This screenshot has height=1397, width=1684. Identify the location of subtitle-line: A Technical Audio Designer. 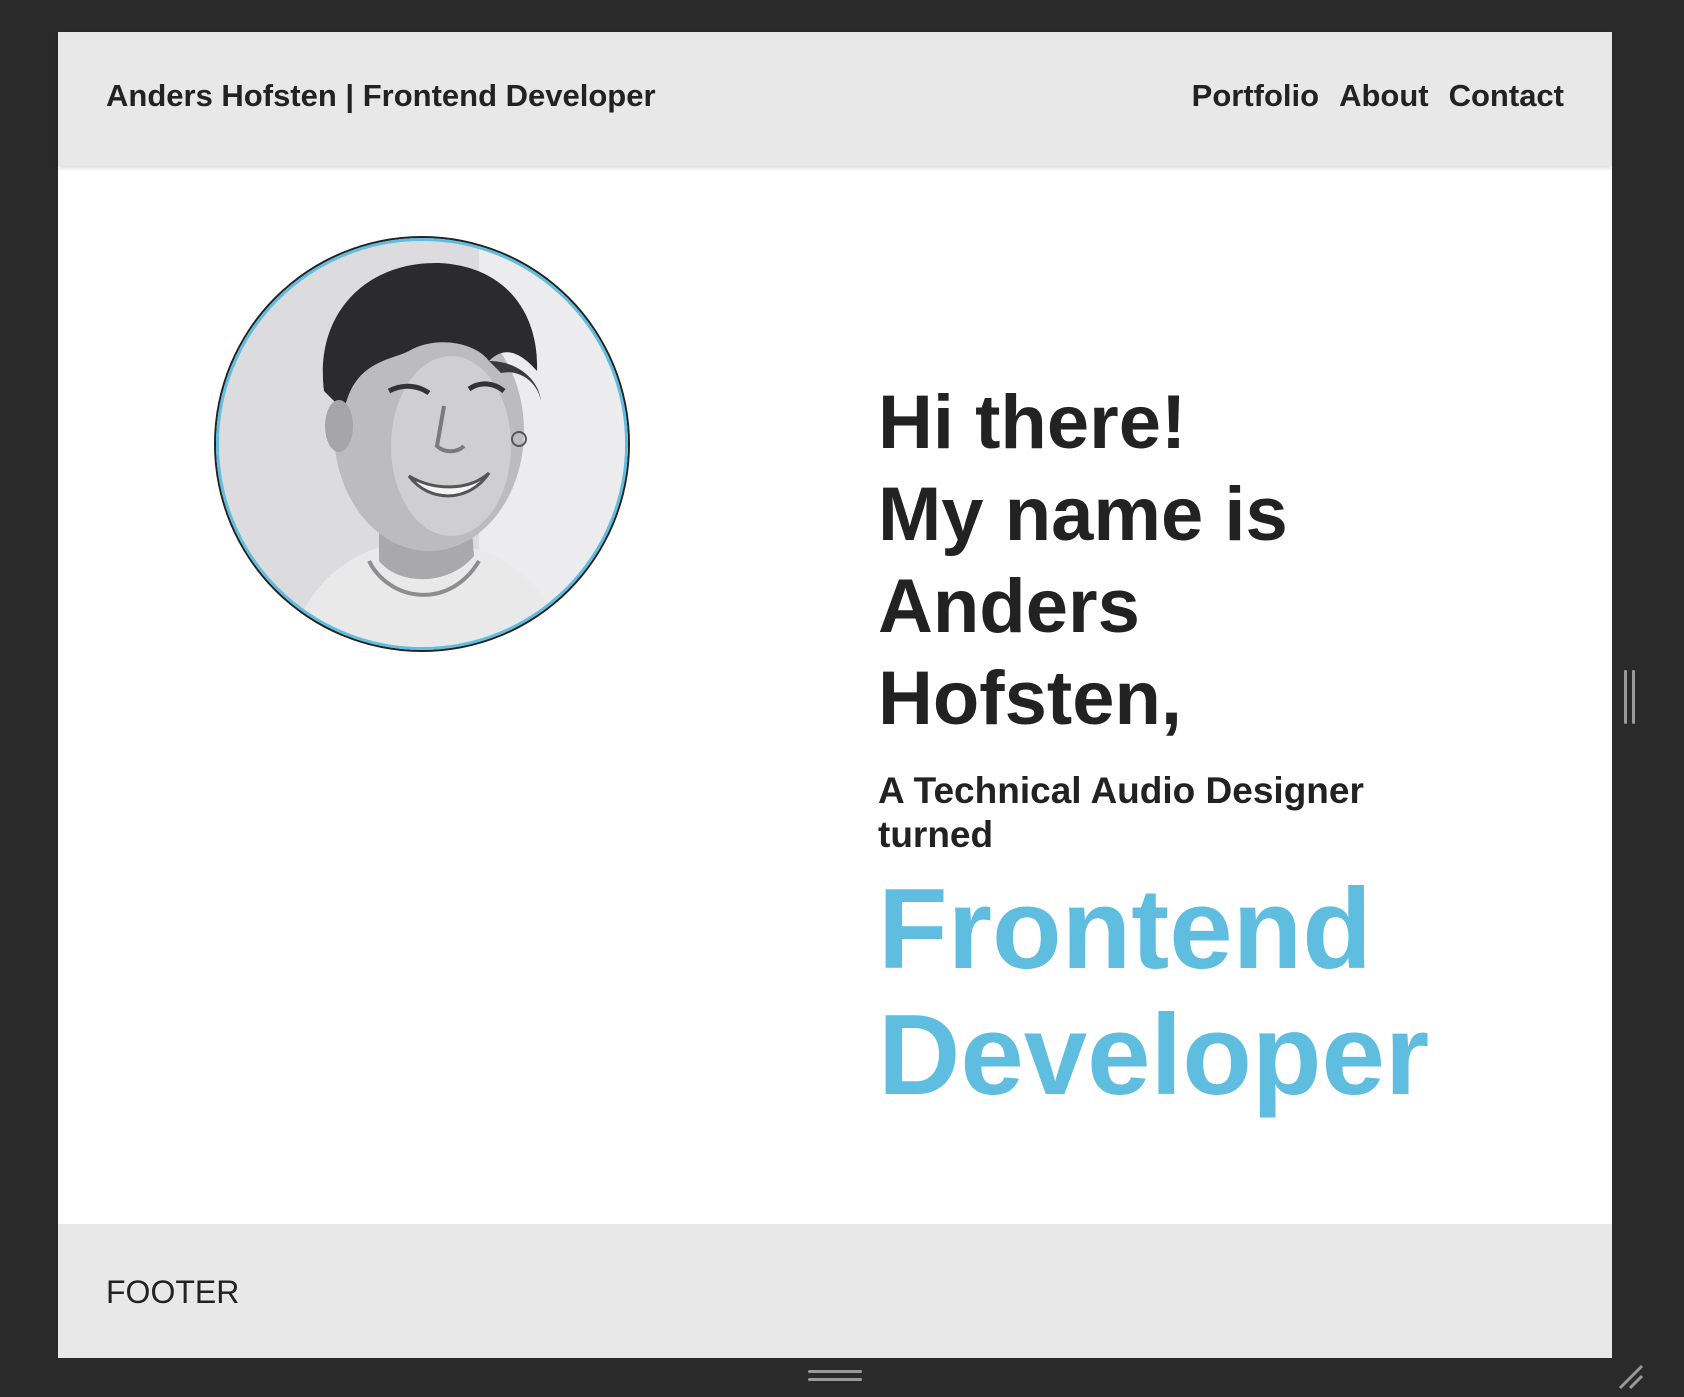
(1121, 790).